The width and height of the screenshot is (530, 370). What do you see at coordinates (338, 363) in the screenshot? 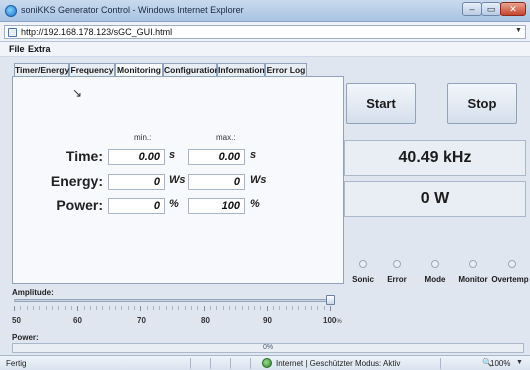
I see `security-zone-text: Internet | Geschützter Modus: Aktiv` at bounding box center [338, 363].